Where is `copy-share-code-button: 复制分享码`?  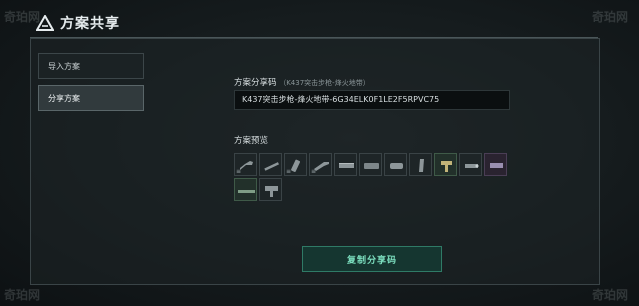 copy-share-code-button: 复制分享码 is located at coordinates (372, 259).